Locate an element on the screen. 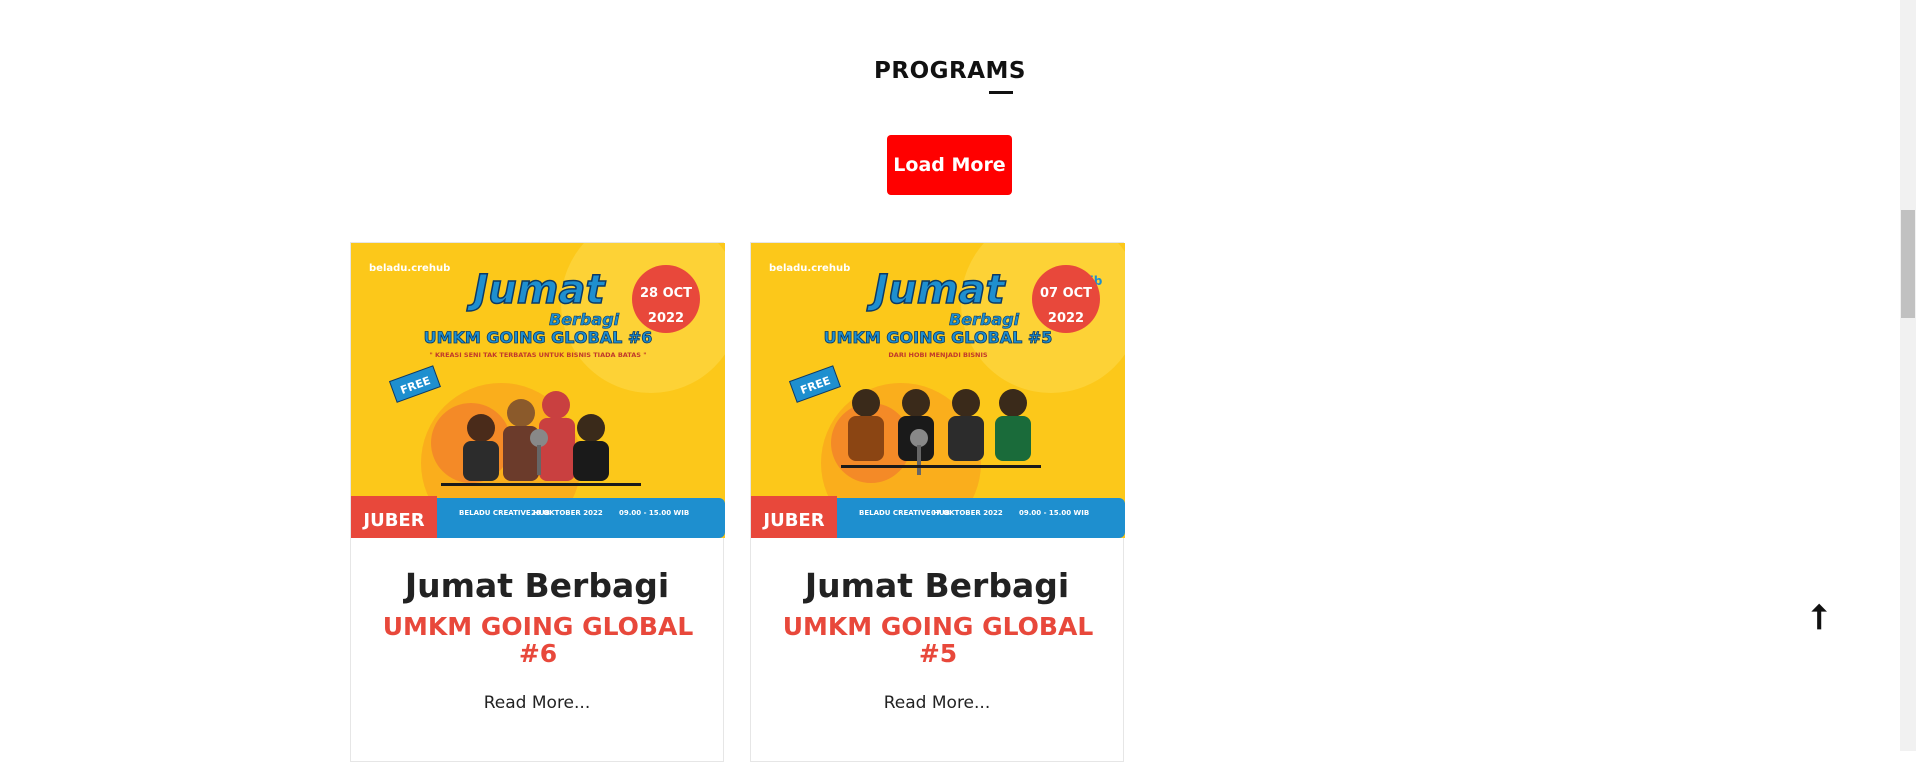  poster-date-day: 28 OCT is located at coordinates (666, 293).